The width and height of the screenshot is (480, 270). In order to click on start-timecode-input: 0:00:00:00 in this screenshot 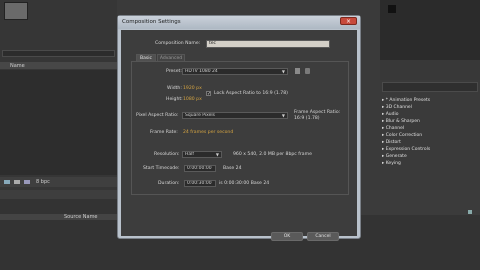, I will do `click(200, 168)`.